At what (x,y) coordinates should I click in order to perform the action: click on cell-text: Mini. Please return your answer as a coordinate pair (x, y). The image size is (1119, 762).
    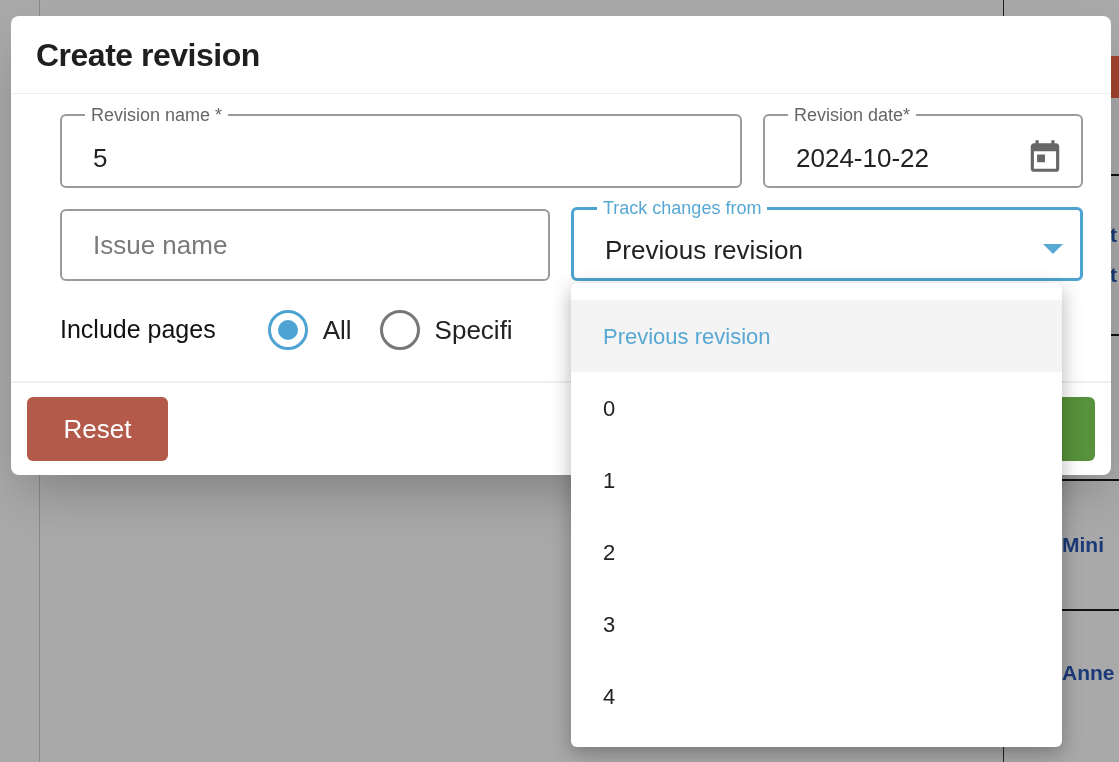
    Looking at the image, I should click on (1083, 545).